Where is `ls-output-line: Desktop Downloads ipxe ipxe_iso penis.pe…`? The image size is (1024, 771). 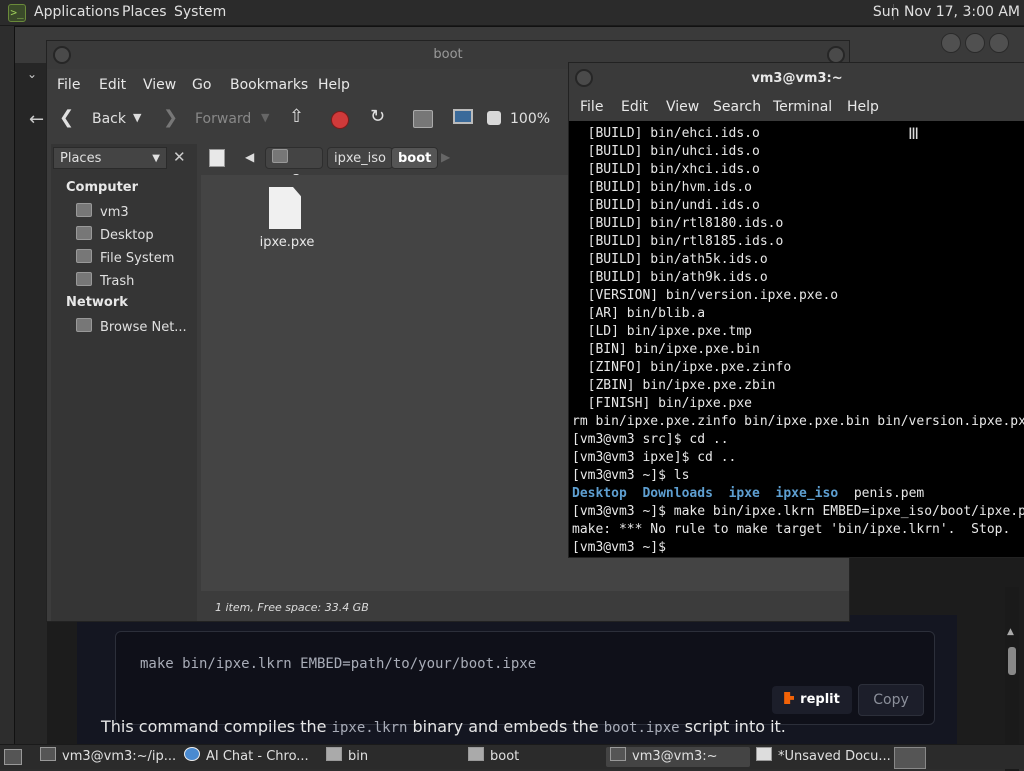 ls-output-line: Desktop Downloads ipxe ipxe_iso penis.pe… is located at coordinates (798, 494).